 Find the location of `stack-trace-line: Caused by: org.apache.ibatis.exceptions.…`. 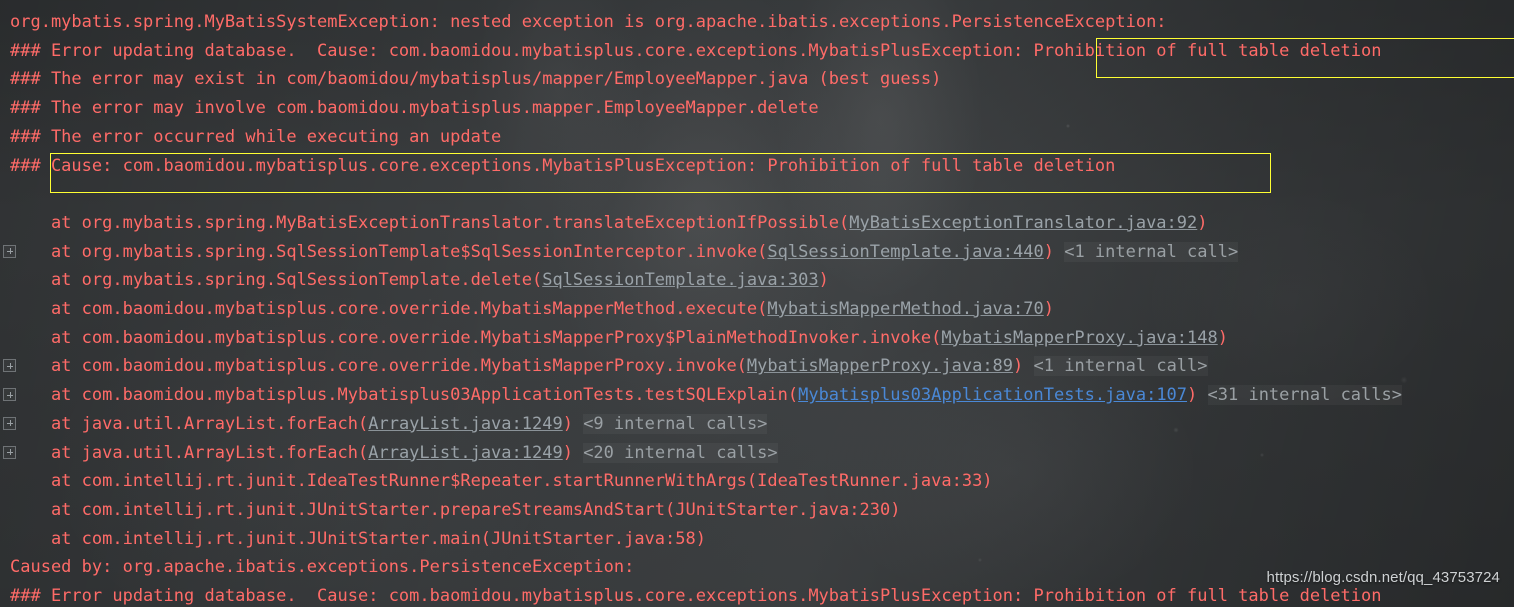

stack-trace-line: Caused by: org.apache.ibatis.exceptions.… is located at coordinates (317, 567).